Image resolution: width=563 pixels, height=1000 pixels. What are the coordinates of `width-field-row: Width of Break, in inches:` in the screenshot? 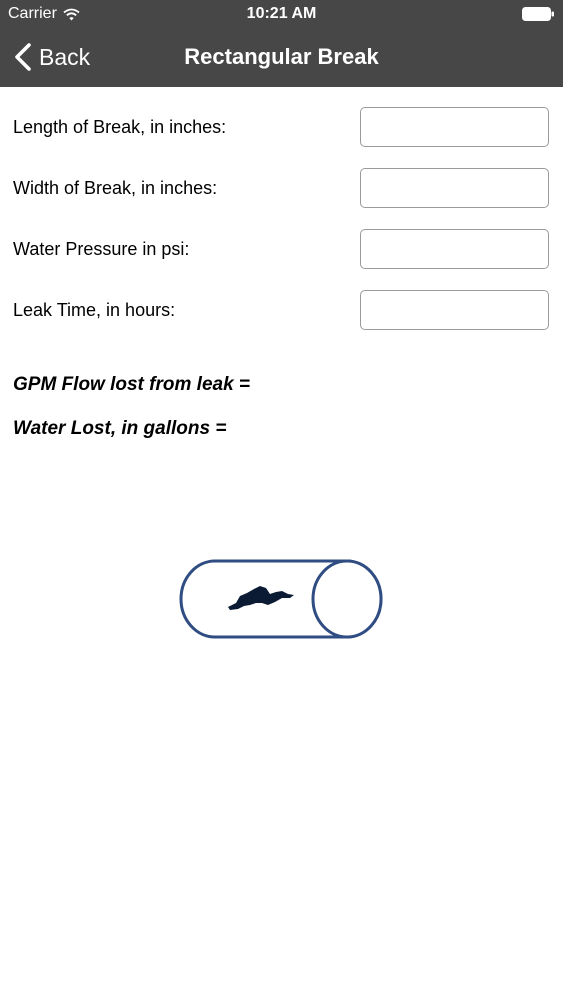 It's located at (281, 188).